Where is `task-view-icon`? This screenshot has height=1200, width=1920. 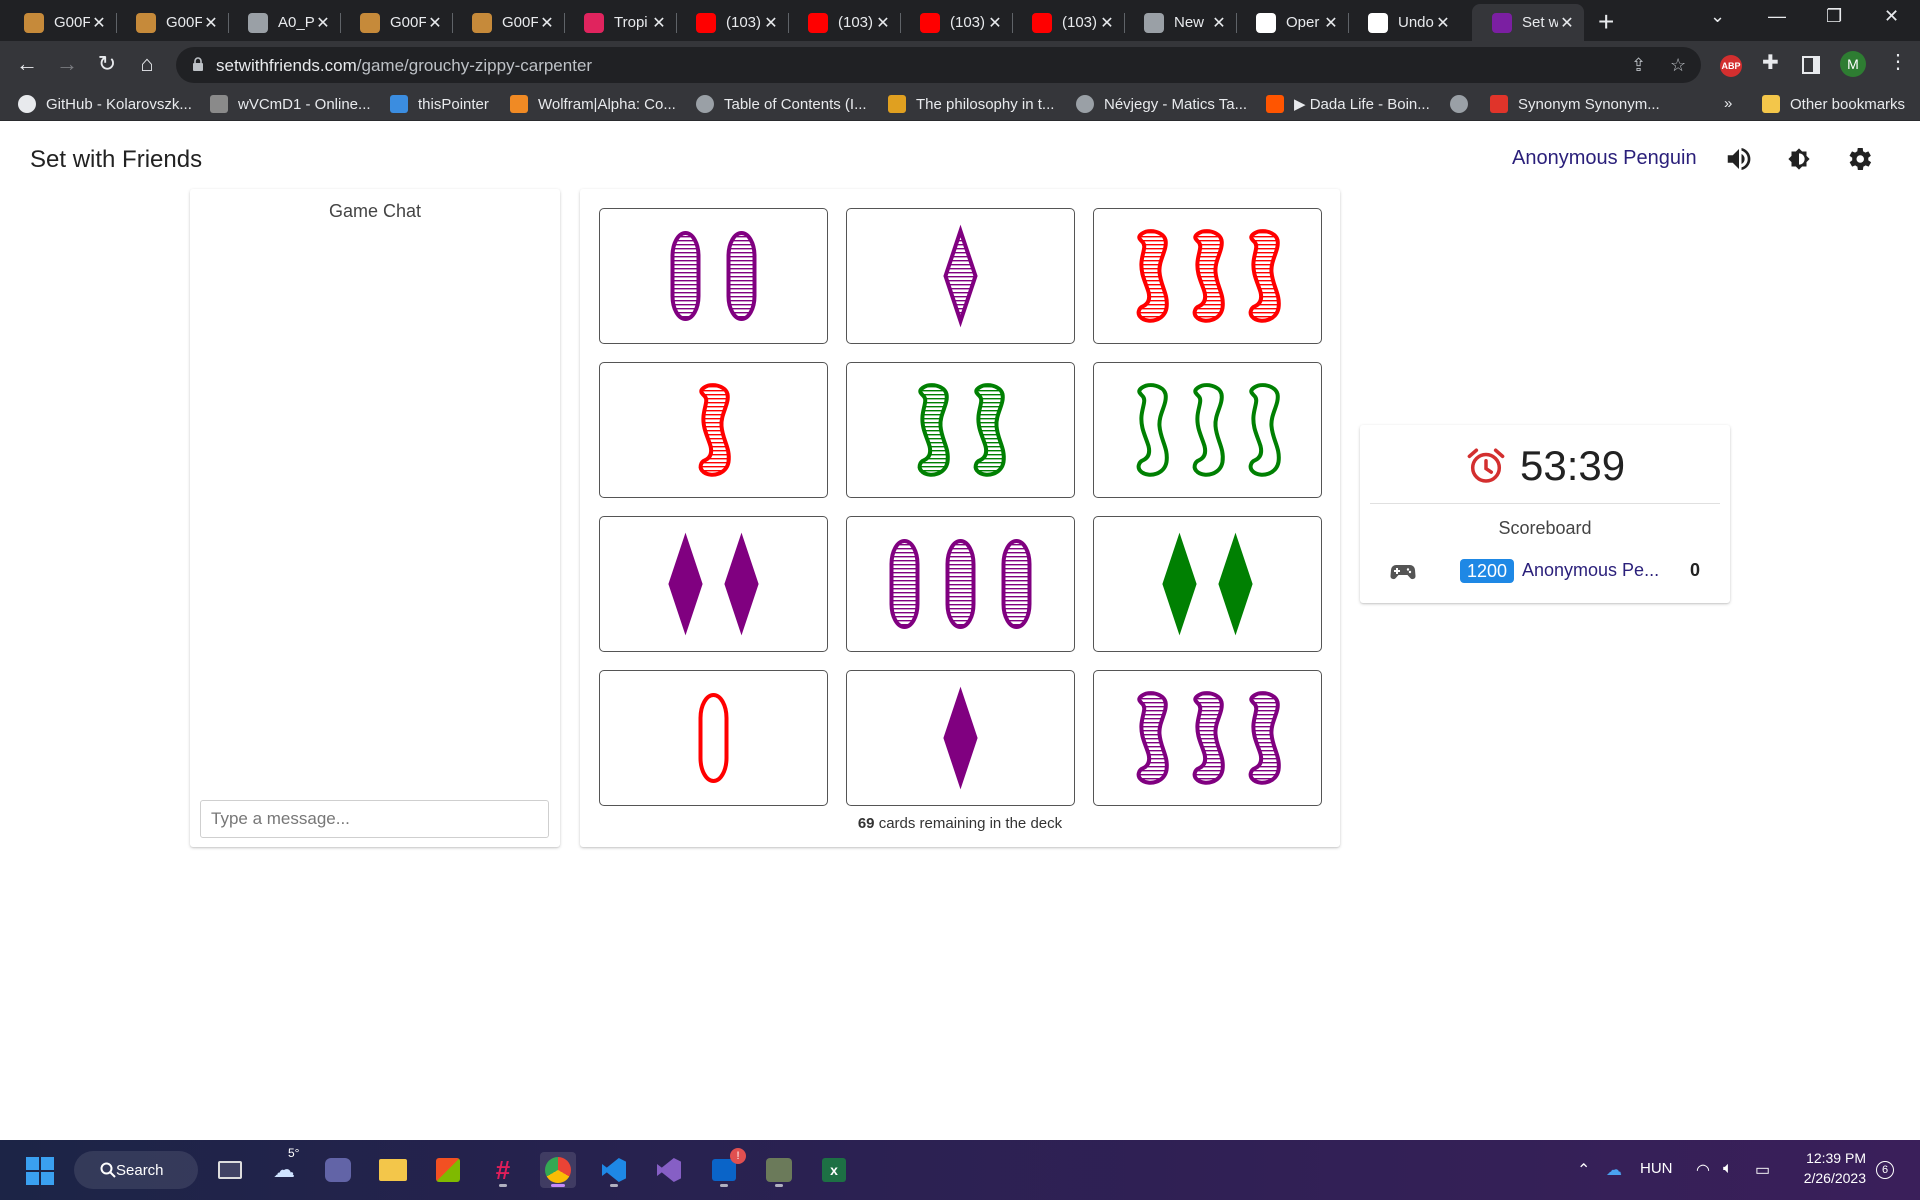 task-view-icon is located at coordinates (230, 1170).